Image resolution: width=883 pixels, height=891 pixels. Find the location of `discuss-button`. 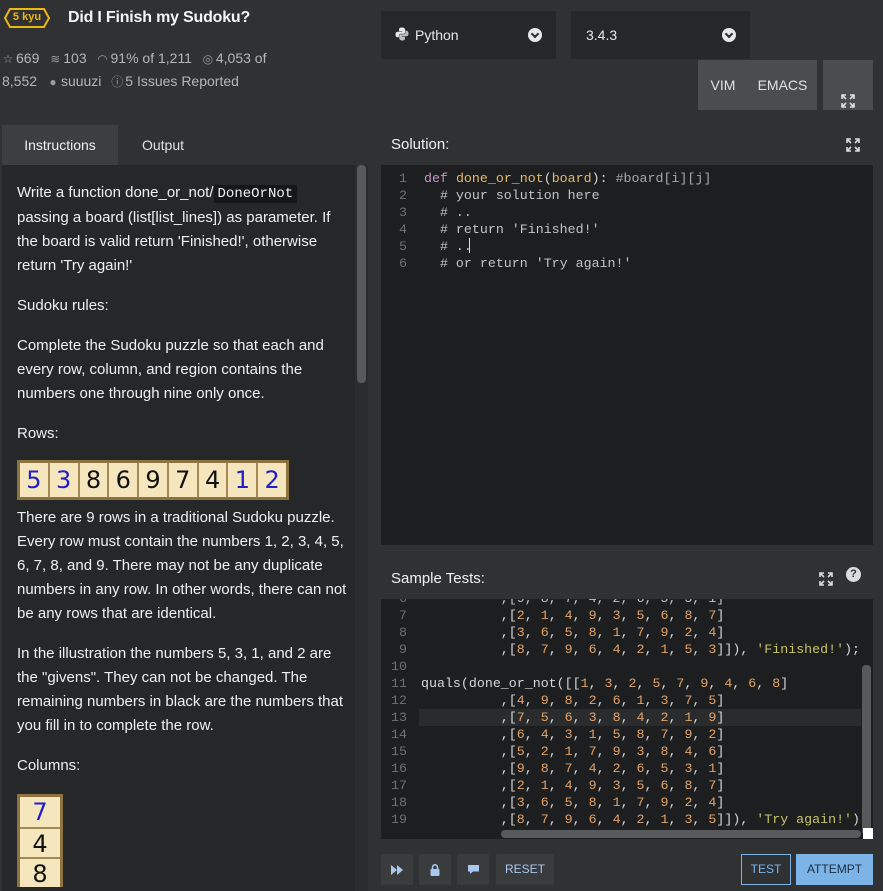

discuss-button is located at coordinates (473, 869).